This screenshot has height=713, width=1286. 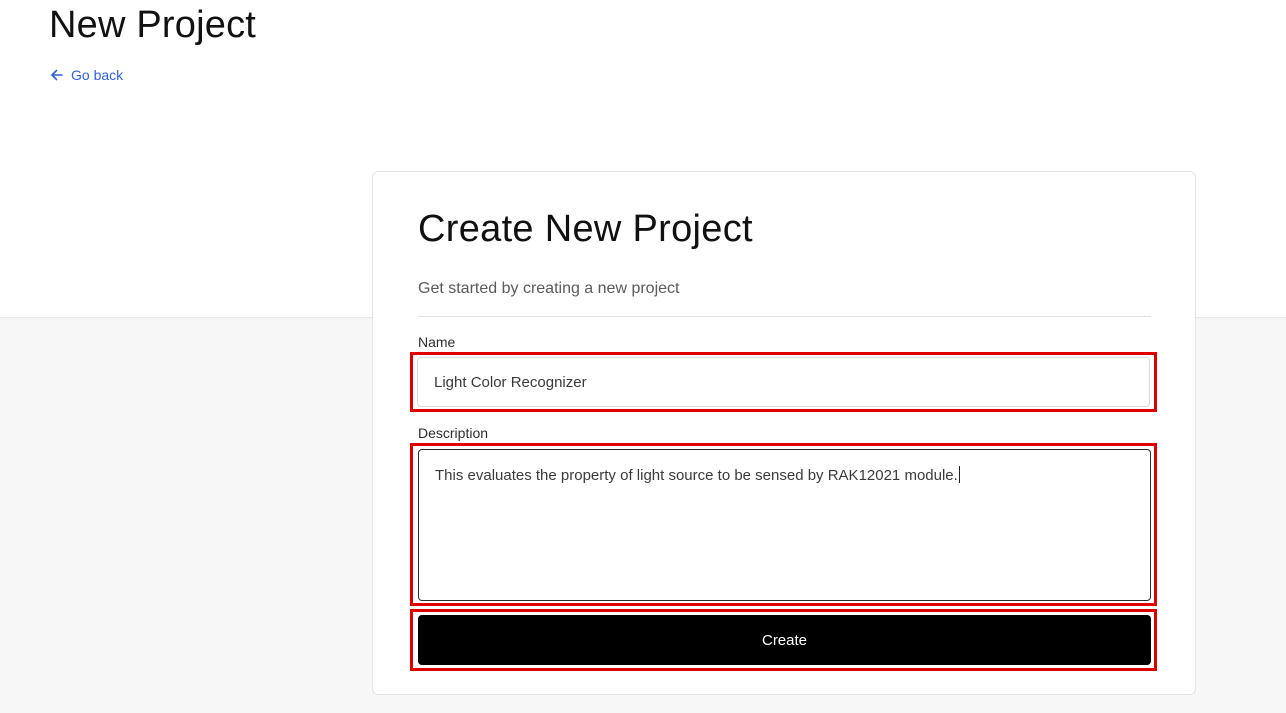 What do you see at coordinates (453, 433) in the screenshot?
I see `description-label: Description` at bounding box center [453, 433].